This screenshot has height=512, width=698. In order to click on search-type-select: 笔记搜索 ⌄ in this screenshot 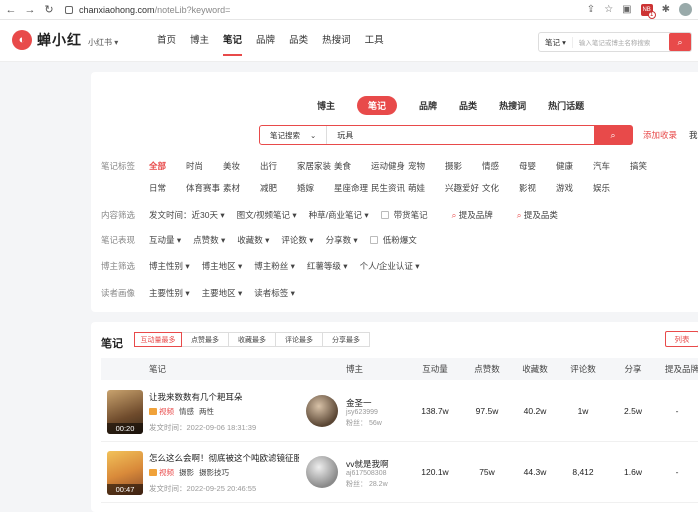, I will do `click(294, 135)`.